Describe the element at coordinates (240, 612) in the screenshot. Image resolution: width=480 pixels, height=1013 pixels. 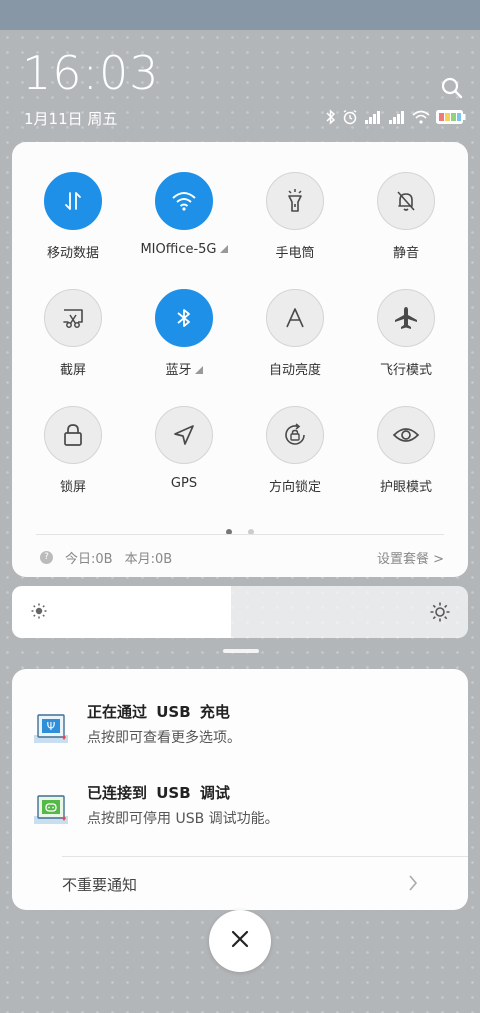
I see `brightness-slider` at that location.